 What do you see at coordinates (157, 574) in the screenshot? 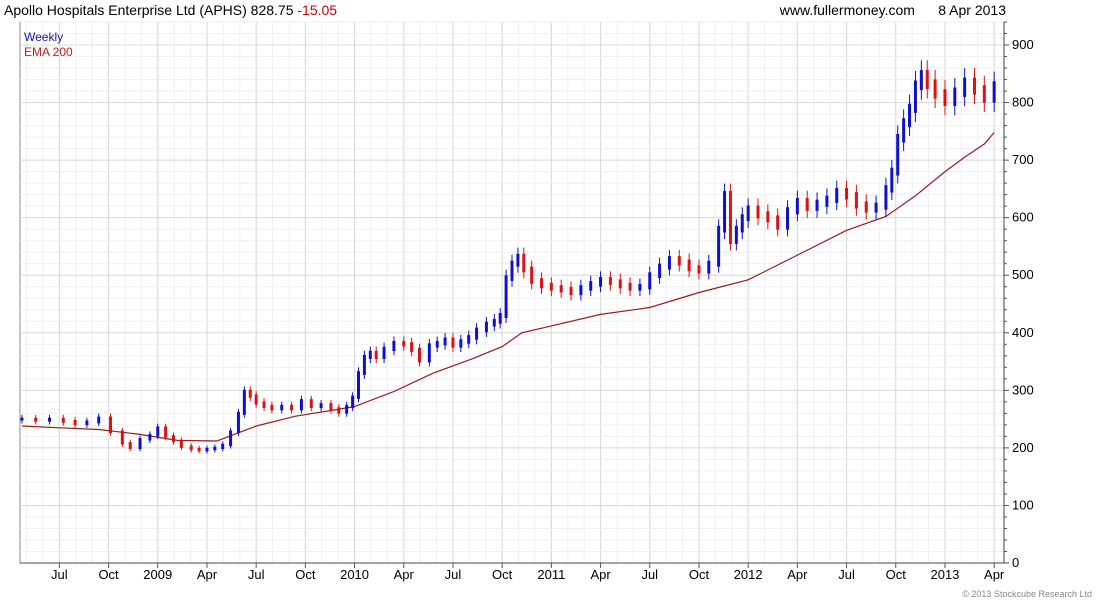
I see `x-tick-label: 2009` at bounding box center [157, 574].